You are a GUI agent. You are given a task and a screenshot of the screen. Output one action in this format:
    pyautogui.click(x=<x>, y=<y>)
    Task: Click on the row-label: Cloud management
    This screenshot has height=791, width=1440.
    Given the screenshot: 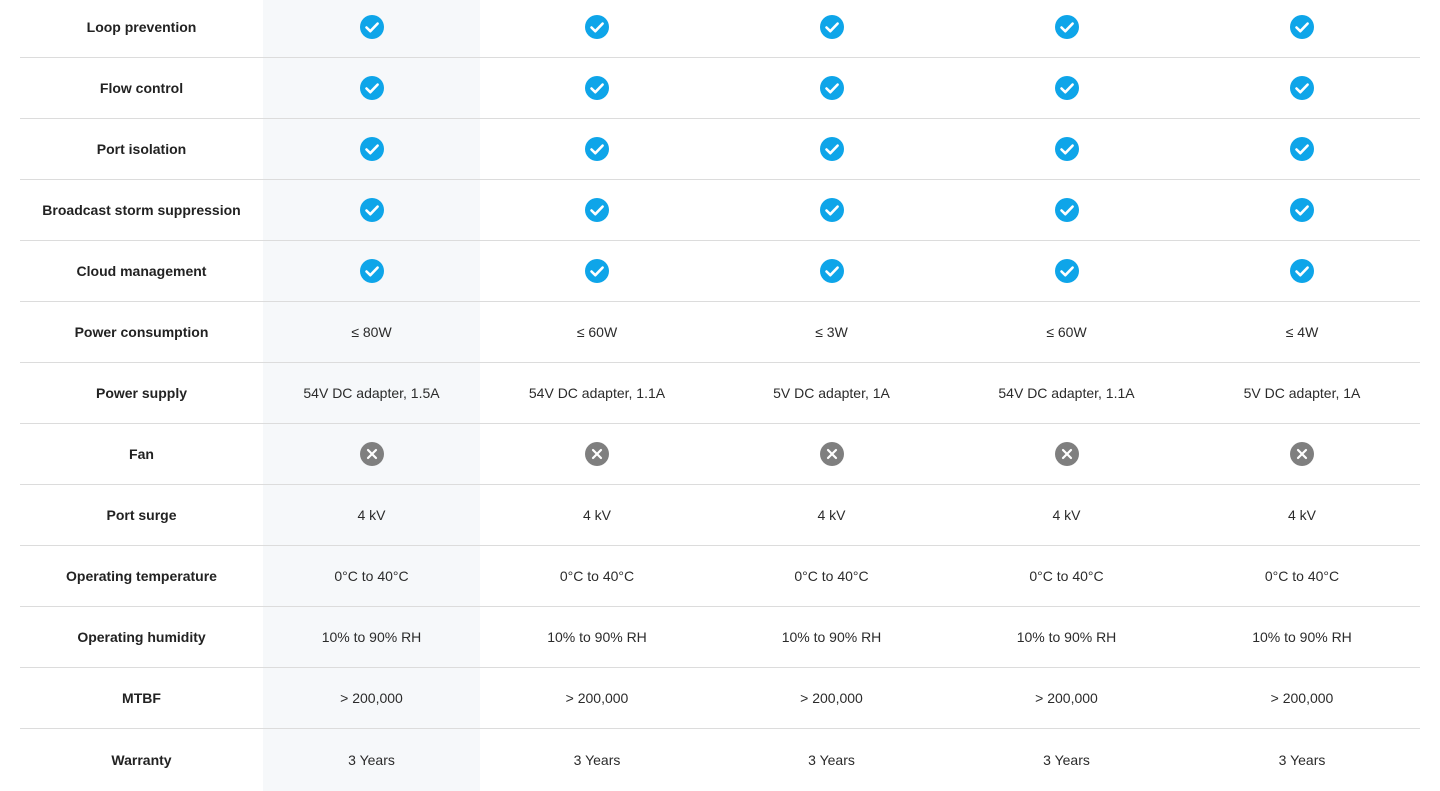 What is the action you would take?
    pyautogui.click(x=141, y=271)
    